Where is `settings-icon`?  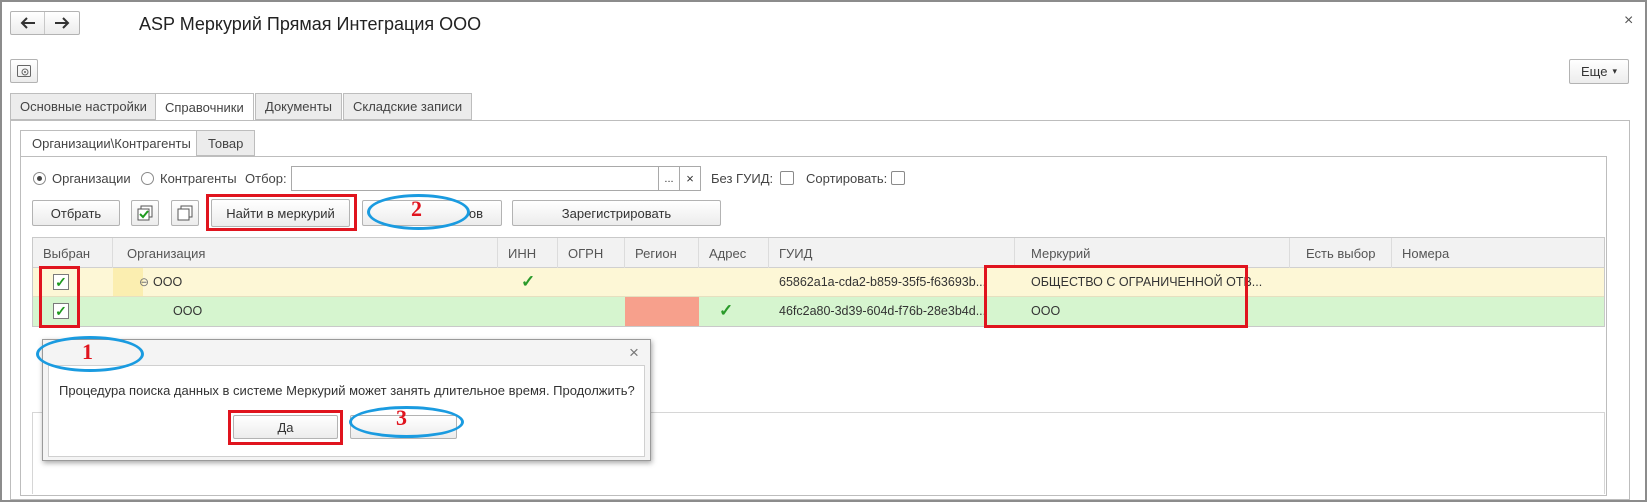
settings-icon is located at coordinates (24, 71).